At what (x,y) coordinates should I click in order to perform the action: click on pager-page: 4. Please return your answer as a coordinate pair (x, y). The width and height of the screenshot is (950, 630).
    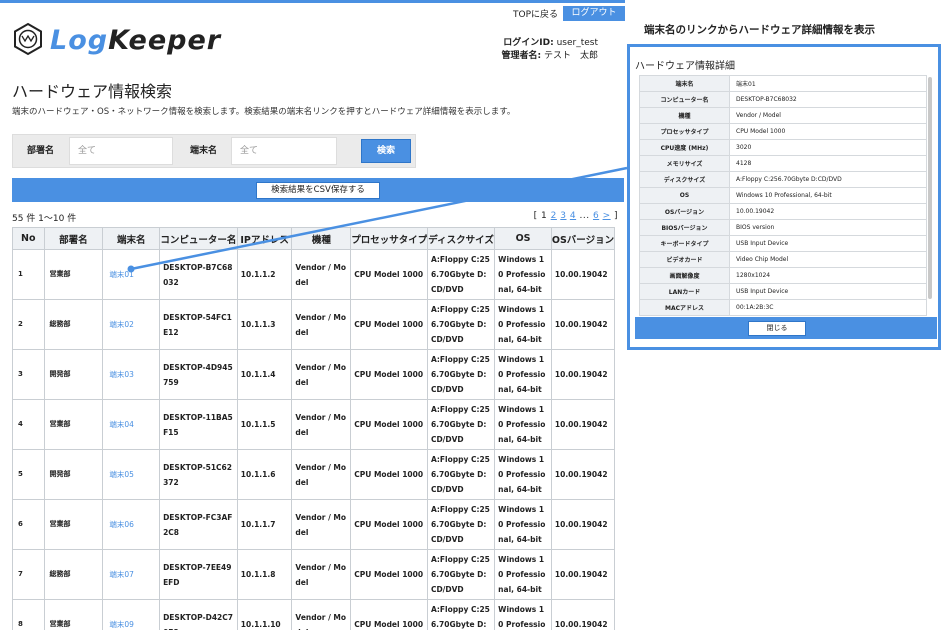
    Looking at the image, I should click on (573, 216).